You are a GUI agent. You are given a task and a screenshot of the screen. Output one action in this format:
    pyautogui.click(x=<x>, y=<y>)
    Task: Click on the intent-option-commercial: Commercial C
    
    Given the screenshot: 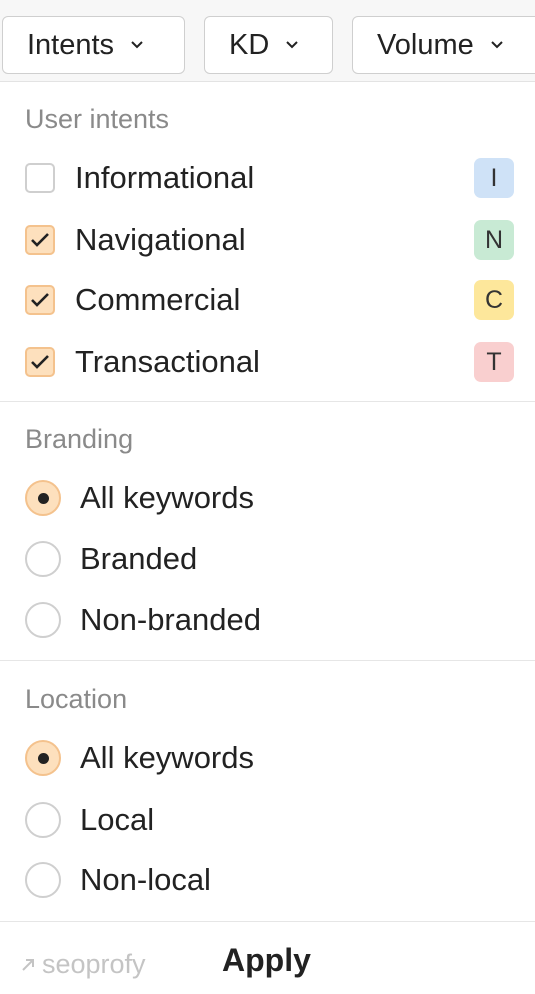 What is the action you would take?
    pyautogui.click(x=267, y=300)
    